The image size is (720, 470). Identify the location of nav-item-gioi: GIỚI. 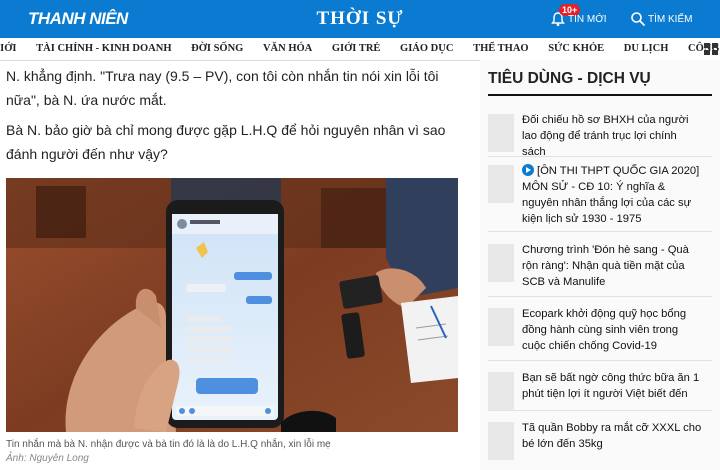
(8, 48).